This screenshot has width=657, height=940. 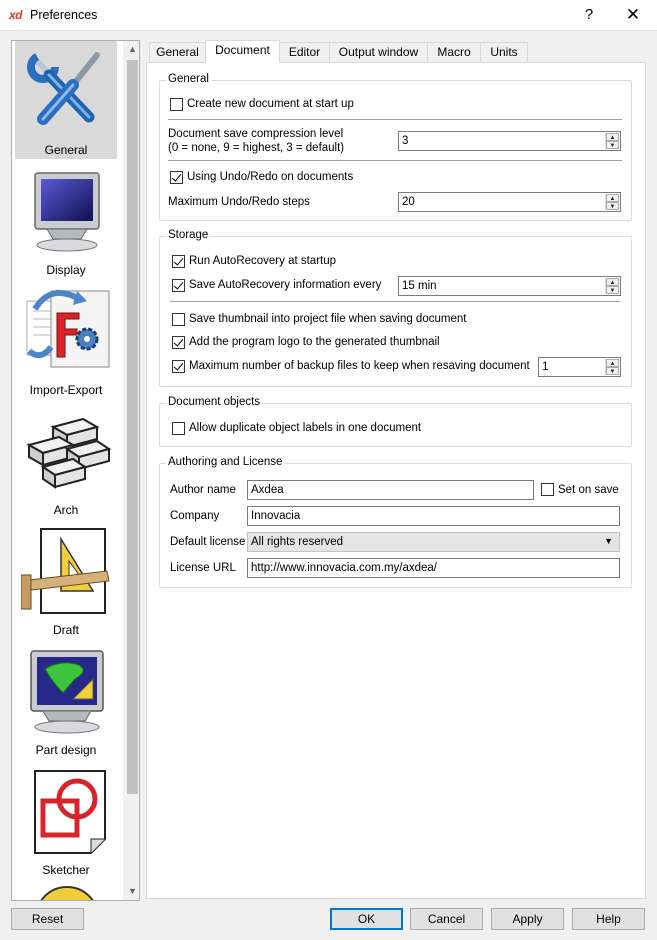 What do you see at coordinates (188, 79) in the screenshot?
I see `group-title: General` at bounding box center [188, 79].